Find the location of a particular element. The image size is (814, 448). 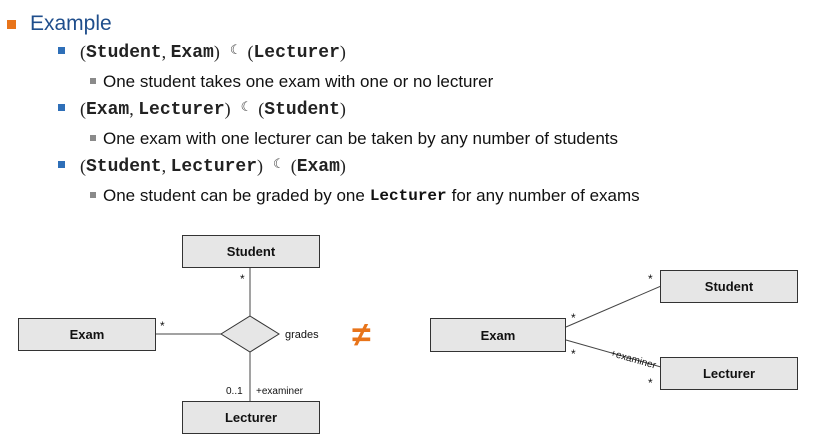

class-student-right: Student is located at coordinates (729, 286).